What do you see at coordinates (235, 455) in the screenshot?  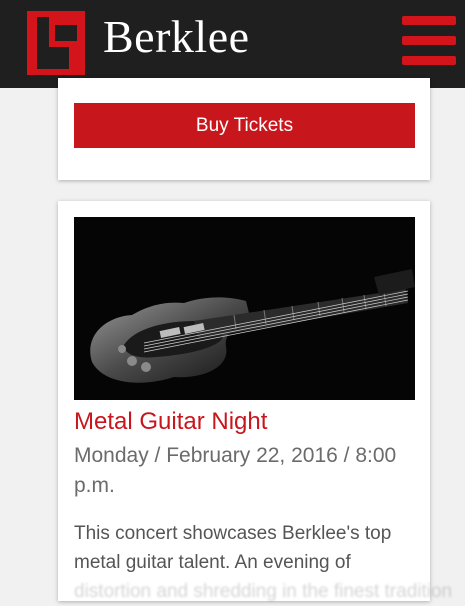 I see `event-date-line: Monday / February 22, 2016 / 8:00` at bounding box center [235, 455].